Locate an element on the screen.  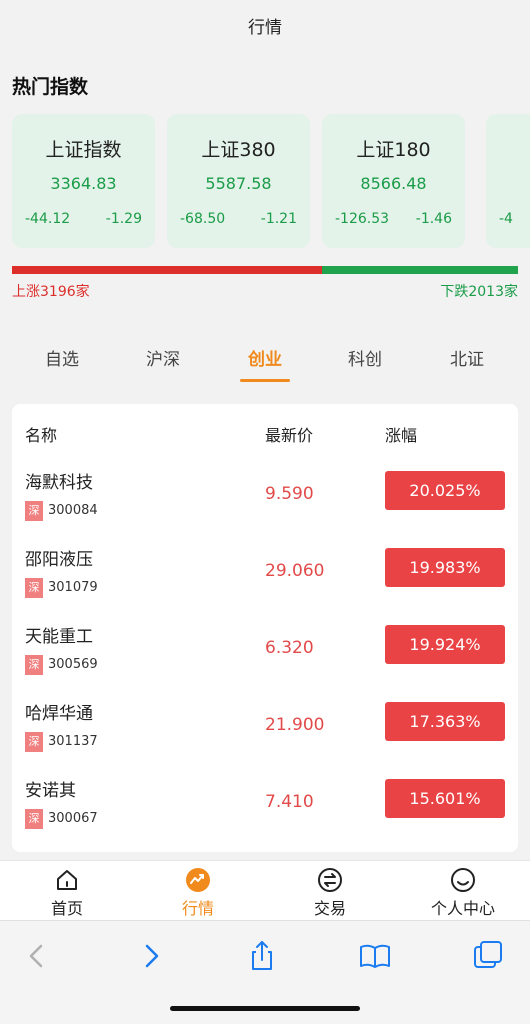
stock-name: 安诺其 is located at coordinates (50, 791).